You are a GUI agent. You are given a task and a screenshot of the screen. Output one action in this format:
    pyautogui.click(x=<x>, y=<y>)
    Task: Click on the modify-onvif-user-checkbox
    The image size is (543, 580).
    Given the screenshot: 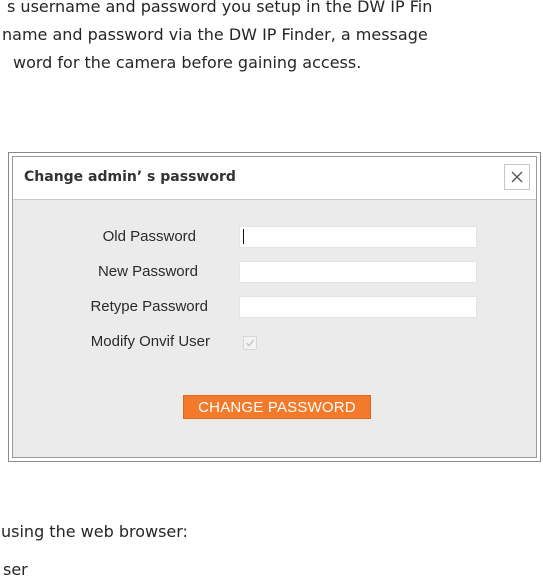 What is the action you would take?
    pyautogui.click(x=250, y=343)
    